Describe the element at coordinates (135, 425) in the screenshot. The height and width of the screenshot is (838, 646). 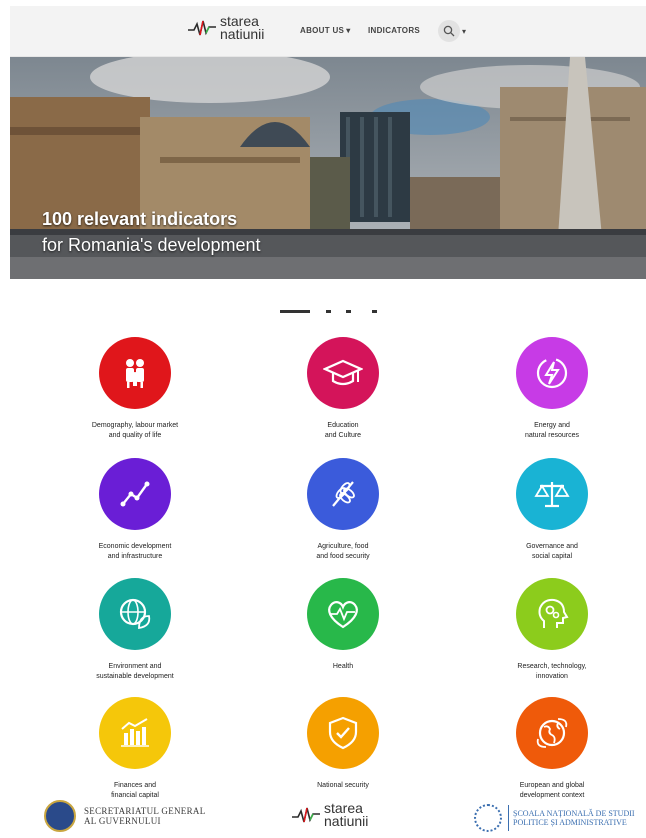
I see `category-label-line1: Demography, labour market` at that location.